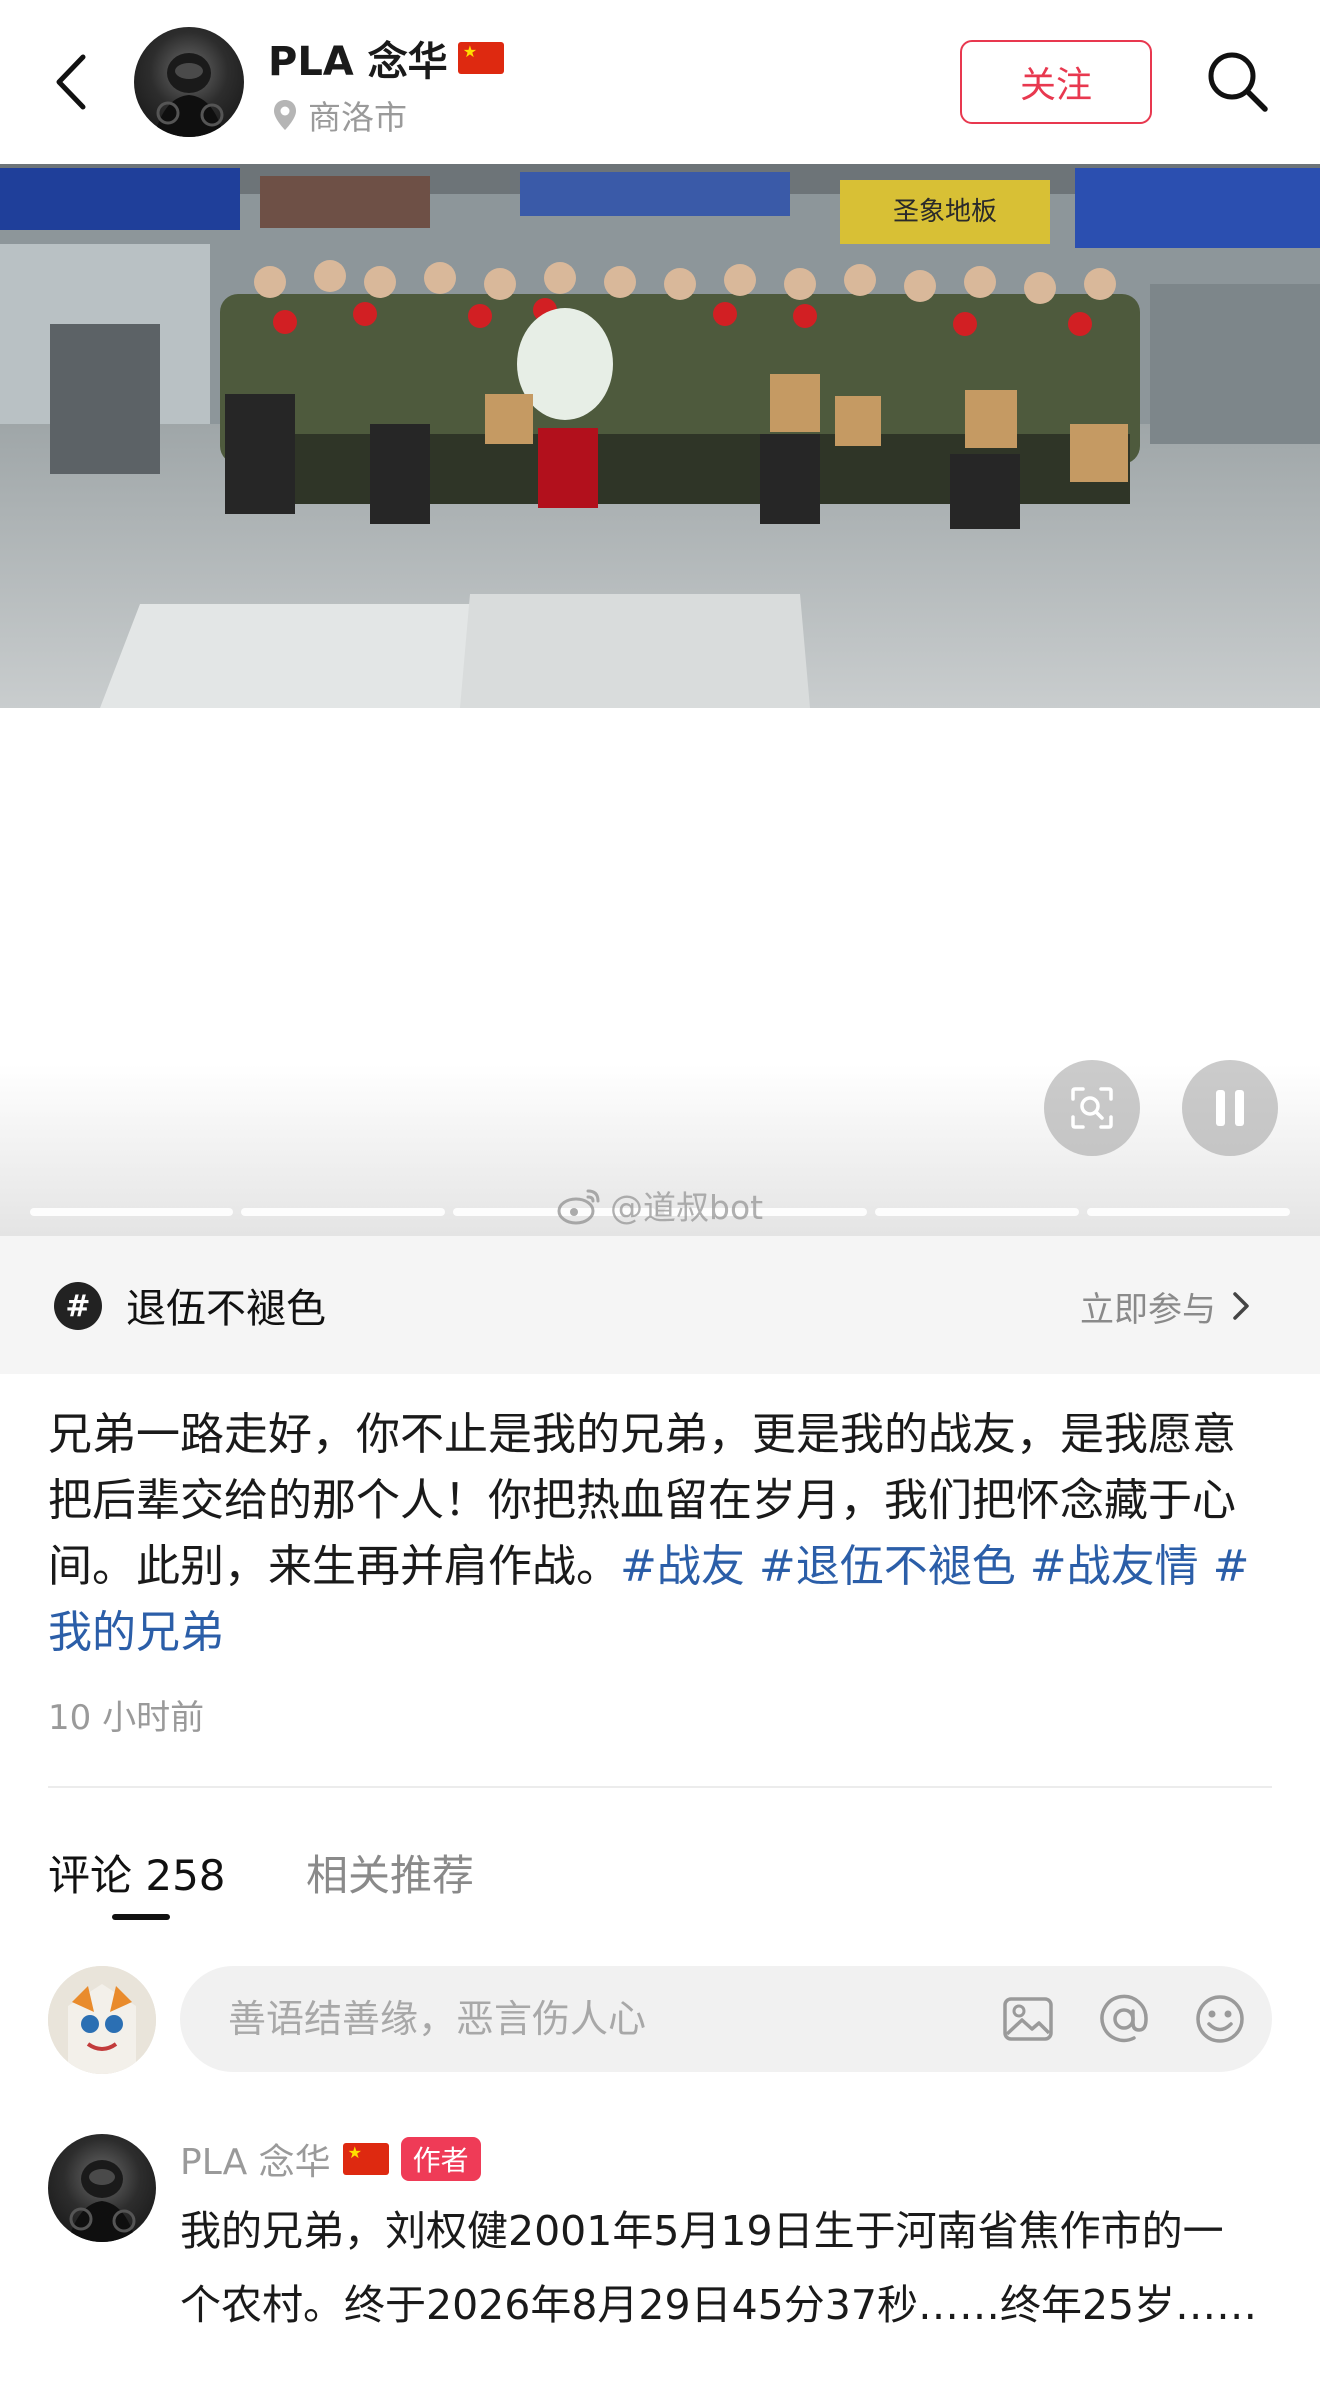  Describe the element at coordinates (578, 1207) in the screenshot. I see `weibo-logo-icon` at that location.